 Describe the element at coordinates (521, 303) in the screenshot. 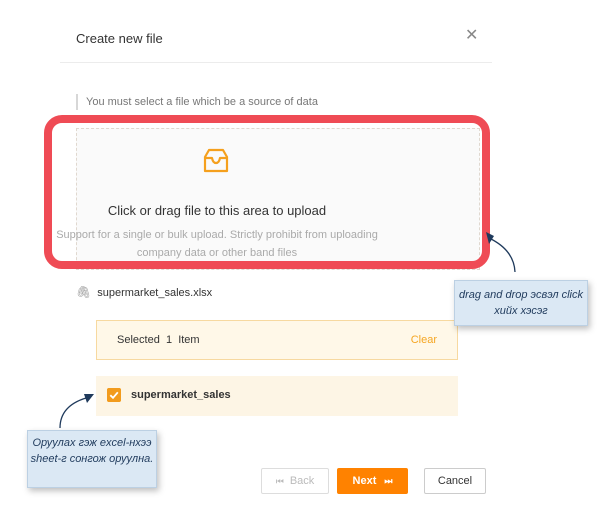

I see `dropzone-callout: drag and drop эсвэл click хийх хэсэг` at that location.